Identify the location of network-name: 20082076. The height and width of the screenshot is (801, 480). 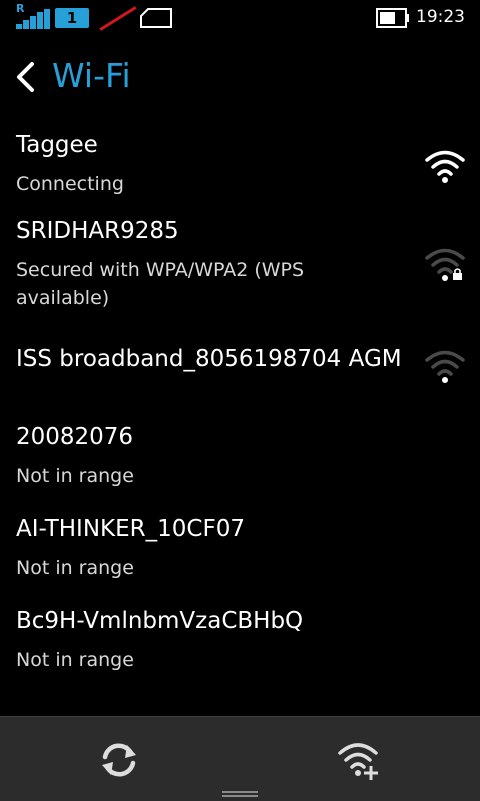
(75, 437).